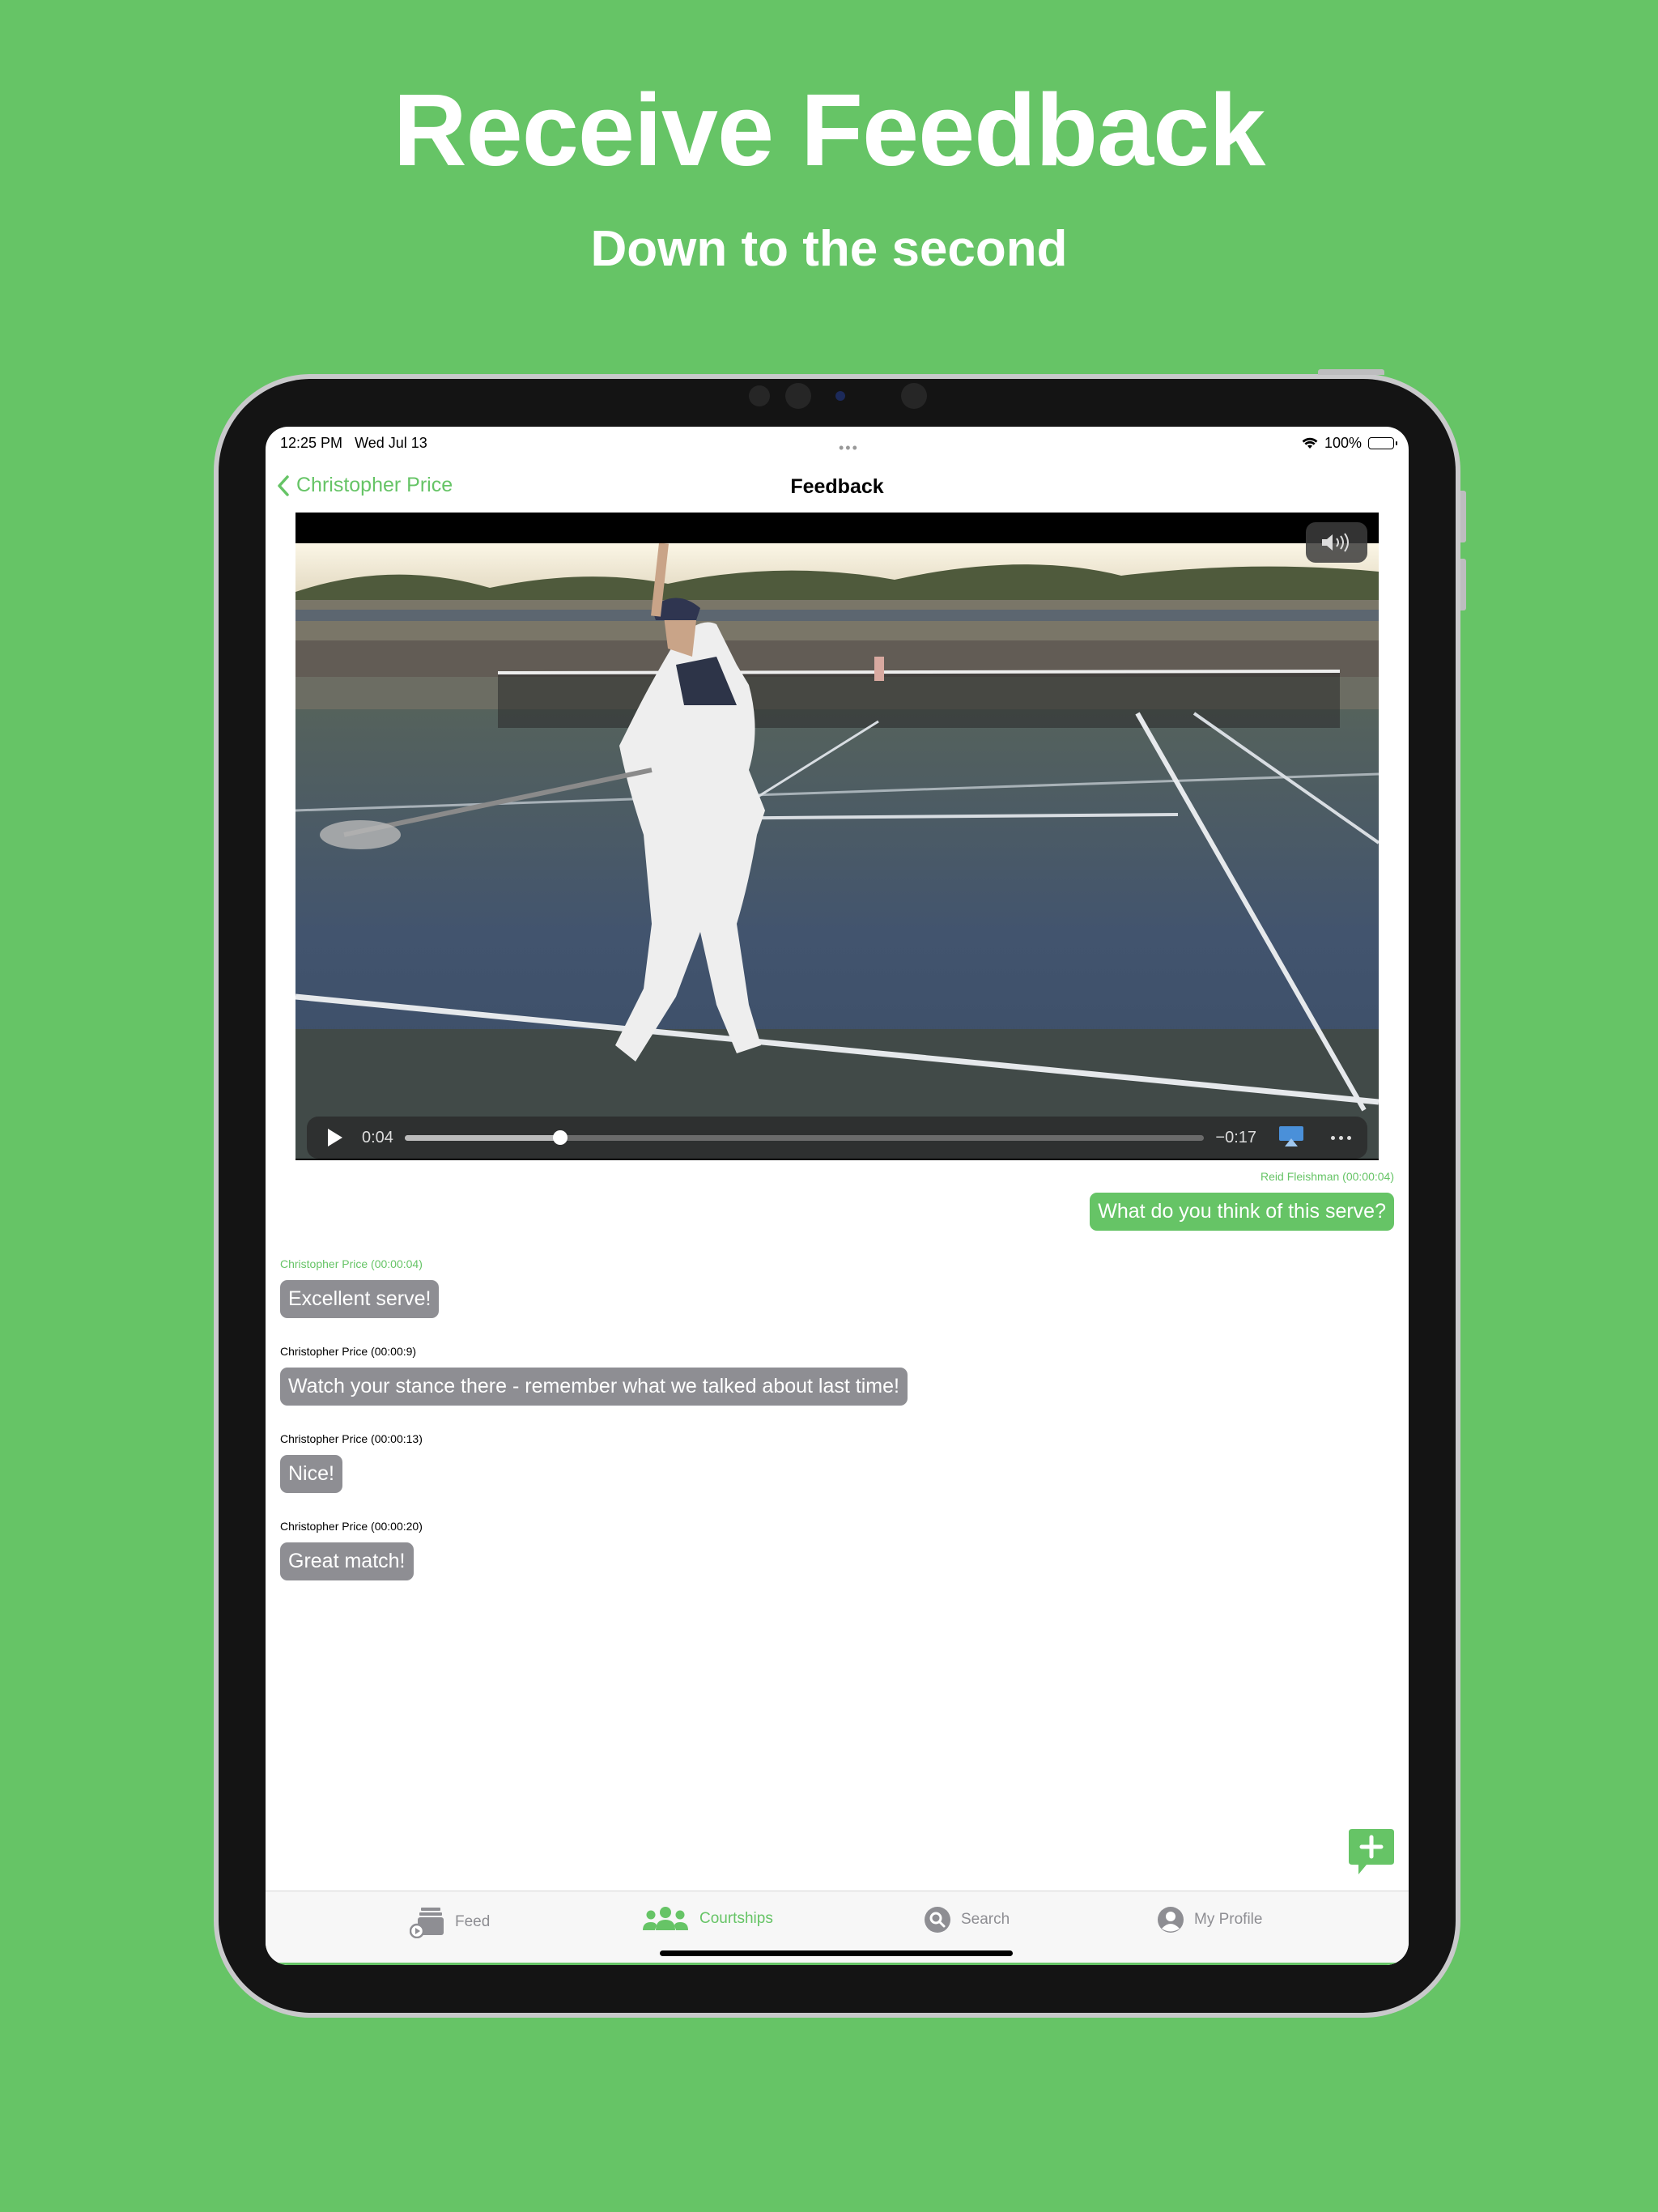 The width and height of the screenshot is (1658, 2212). What do you see at coordinates (360, 1299) in the screenshot?
I see `message-bubble-incoming: Excellent serve!` at bounding box center [360, 1299].